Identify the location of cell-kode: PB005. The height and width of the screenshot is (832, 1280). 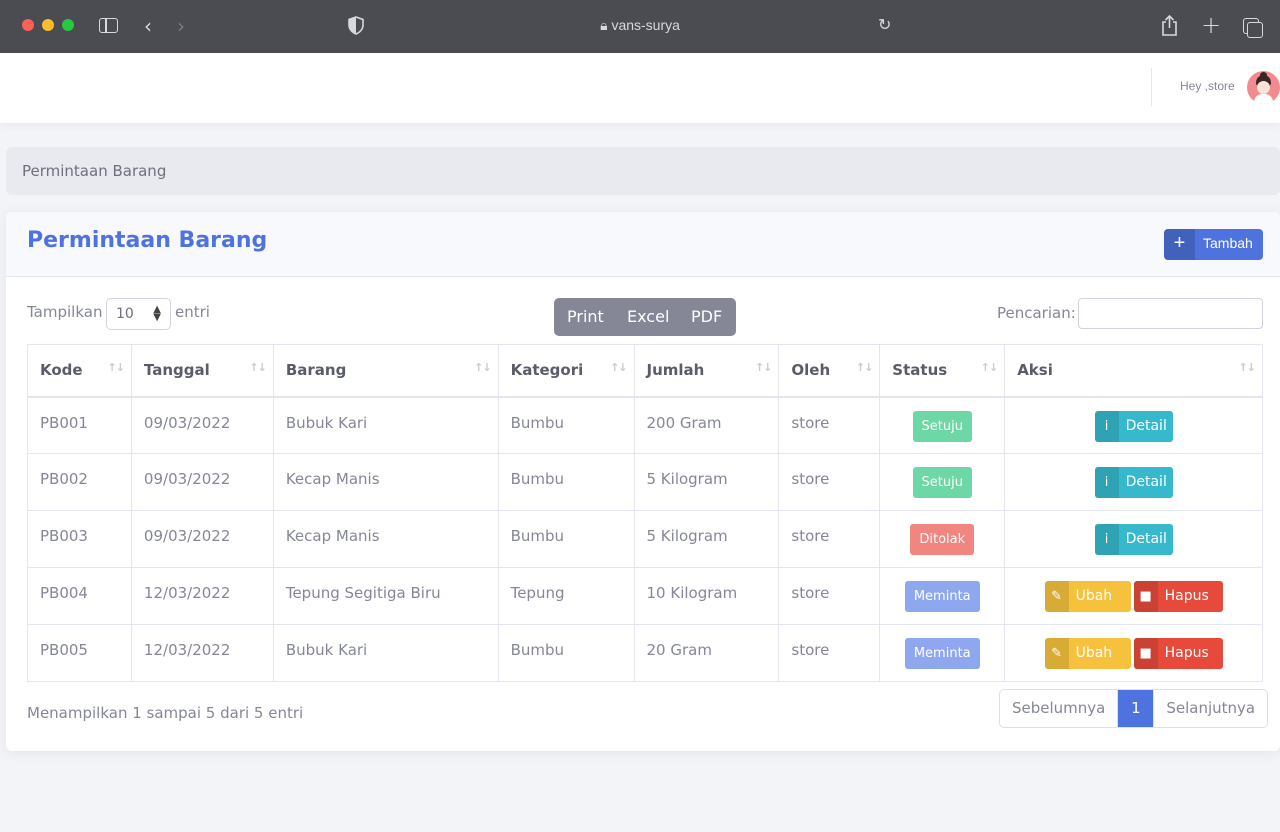
(79, 653).